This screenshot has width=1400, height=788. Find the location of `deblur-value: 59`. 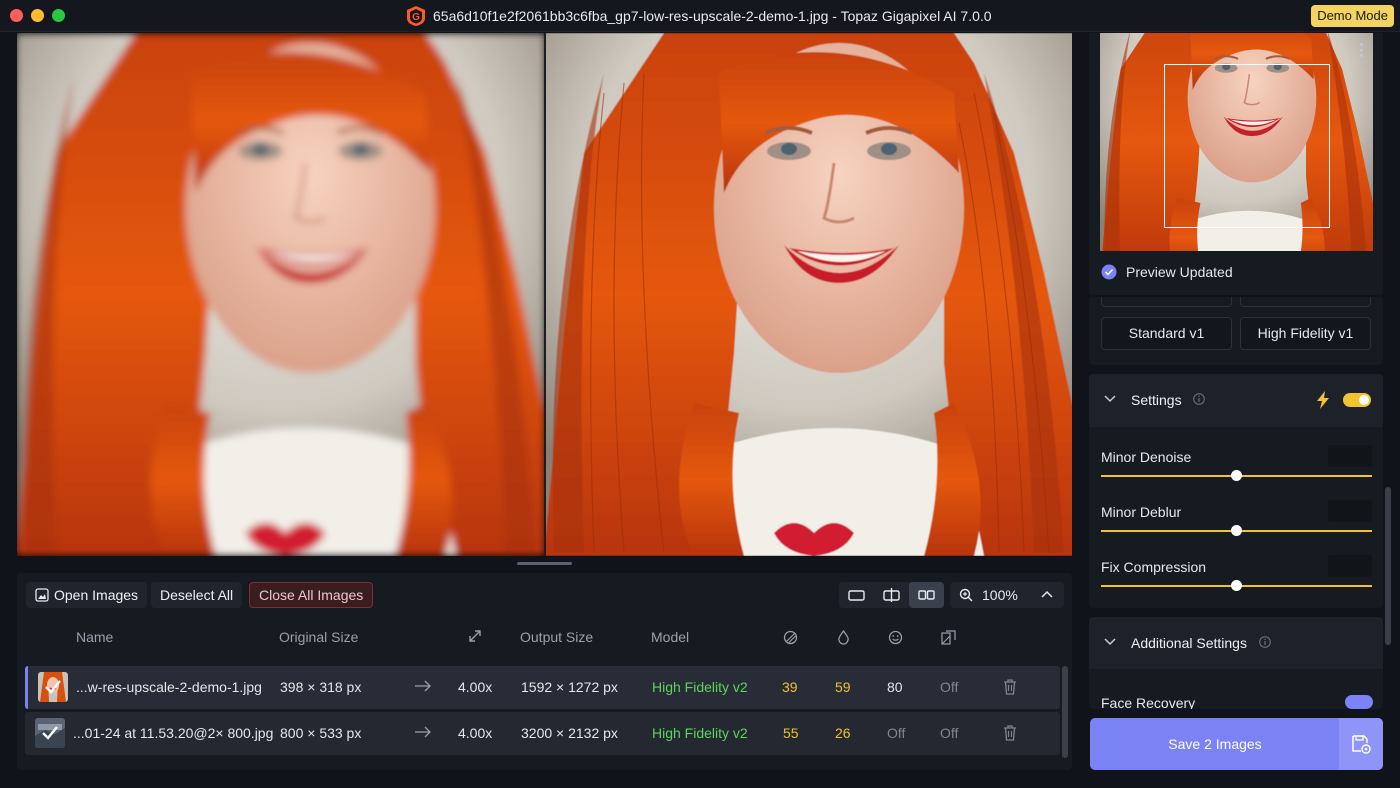

deblur-value: 59 is located at coordinates (843, 687).